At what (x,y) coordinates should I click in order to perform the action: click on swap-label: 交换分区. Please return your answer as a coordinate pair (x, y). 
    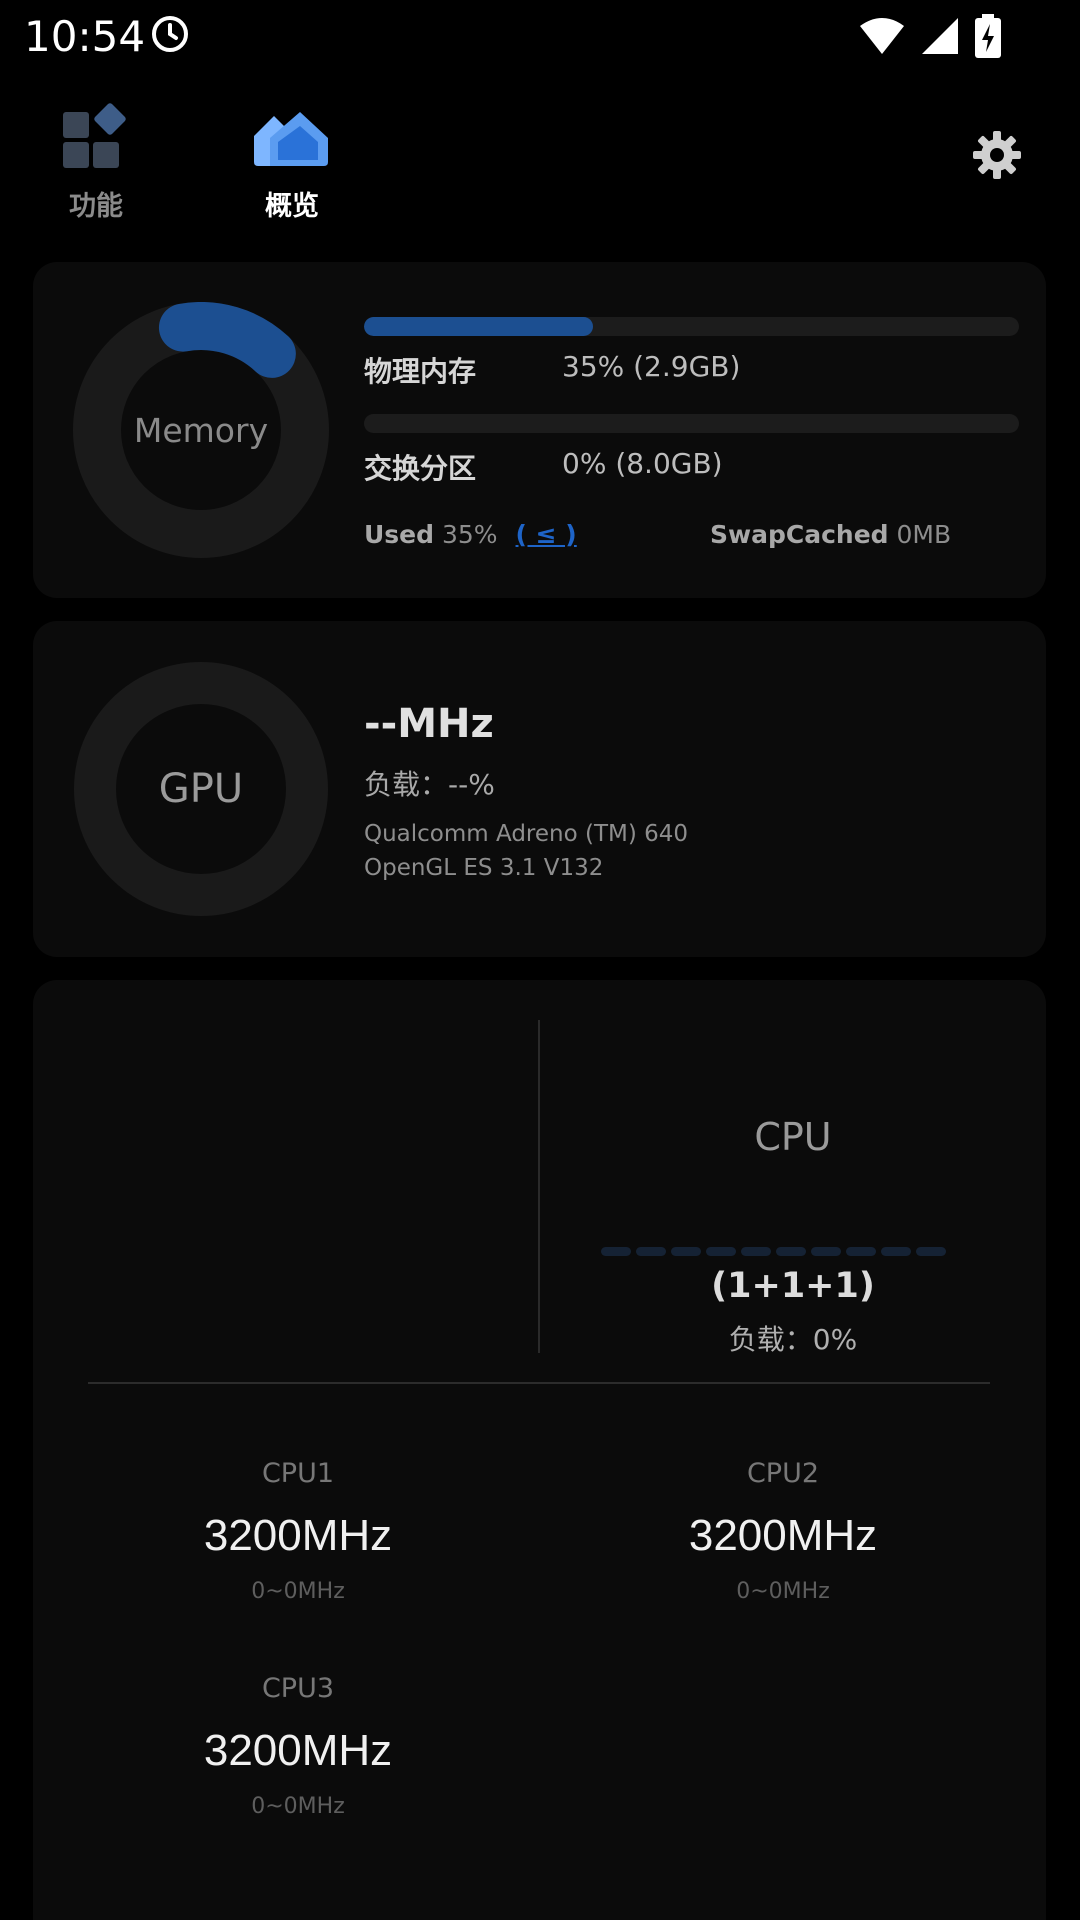
    Looking at the image, I should click on (420, 468).